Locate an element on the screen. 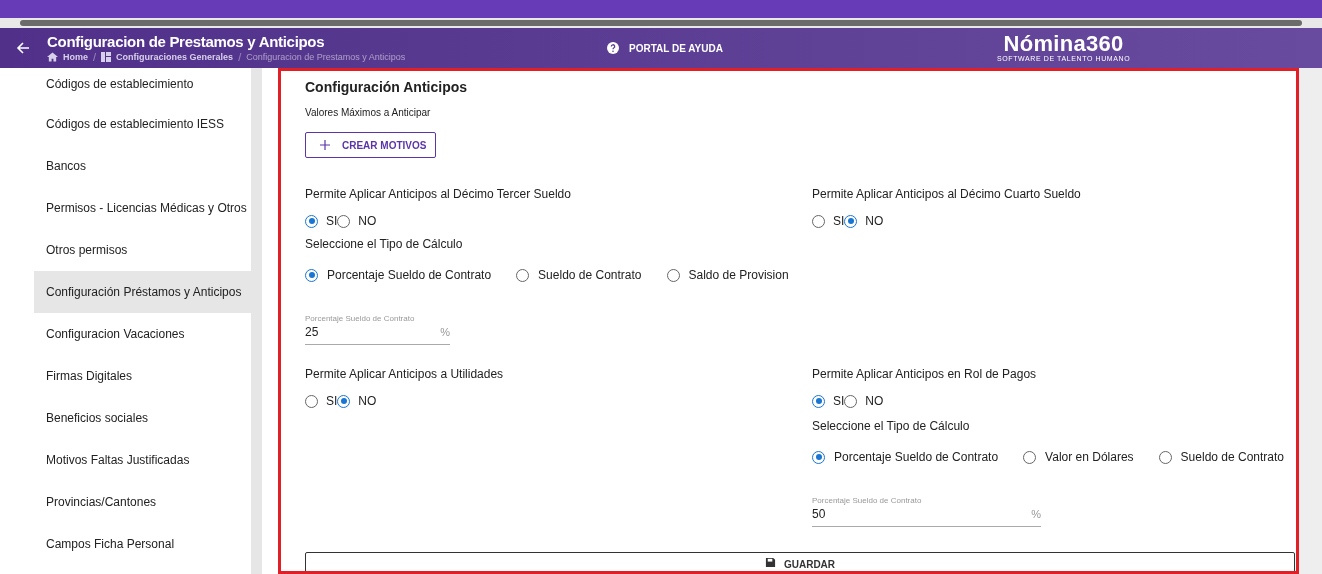  save-icon is located at coordinates (770, 562).